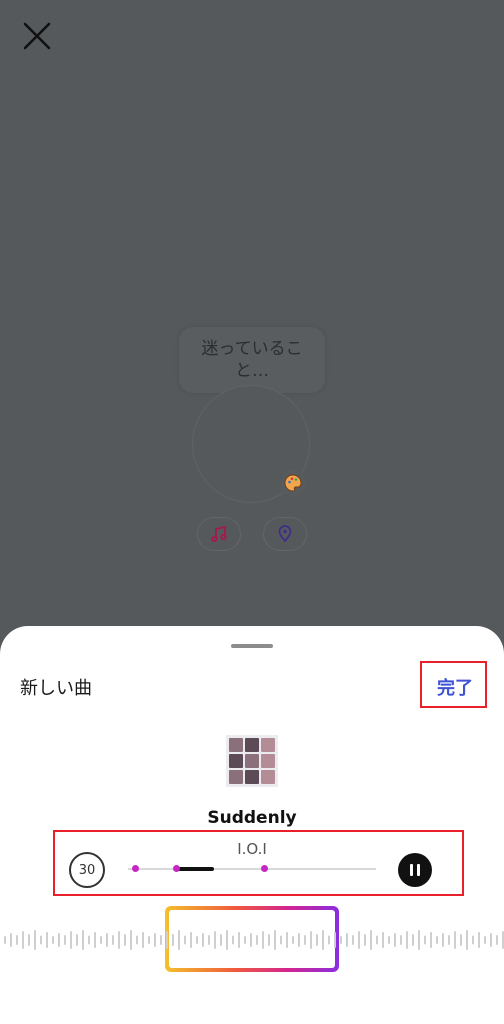 The height and width of the screenshot is (1024, 504). I want to click on duration-label: 30, so click(87, 870).